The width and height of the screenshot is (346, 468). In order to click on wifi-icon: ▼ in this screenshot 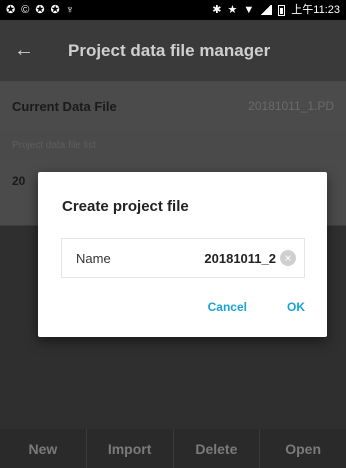, I will do `click(249, 9)`.